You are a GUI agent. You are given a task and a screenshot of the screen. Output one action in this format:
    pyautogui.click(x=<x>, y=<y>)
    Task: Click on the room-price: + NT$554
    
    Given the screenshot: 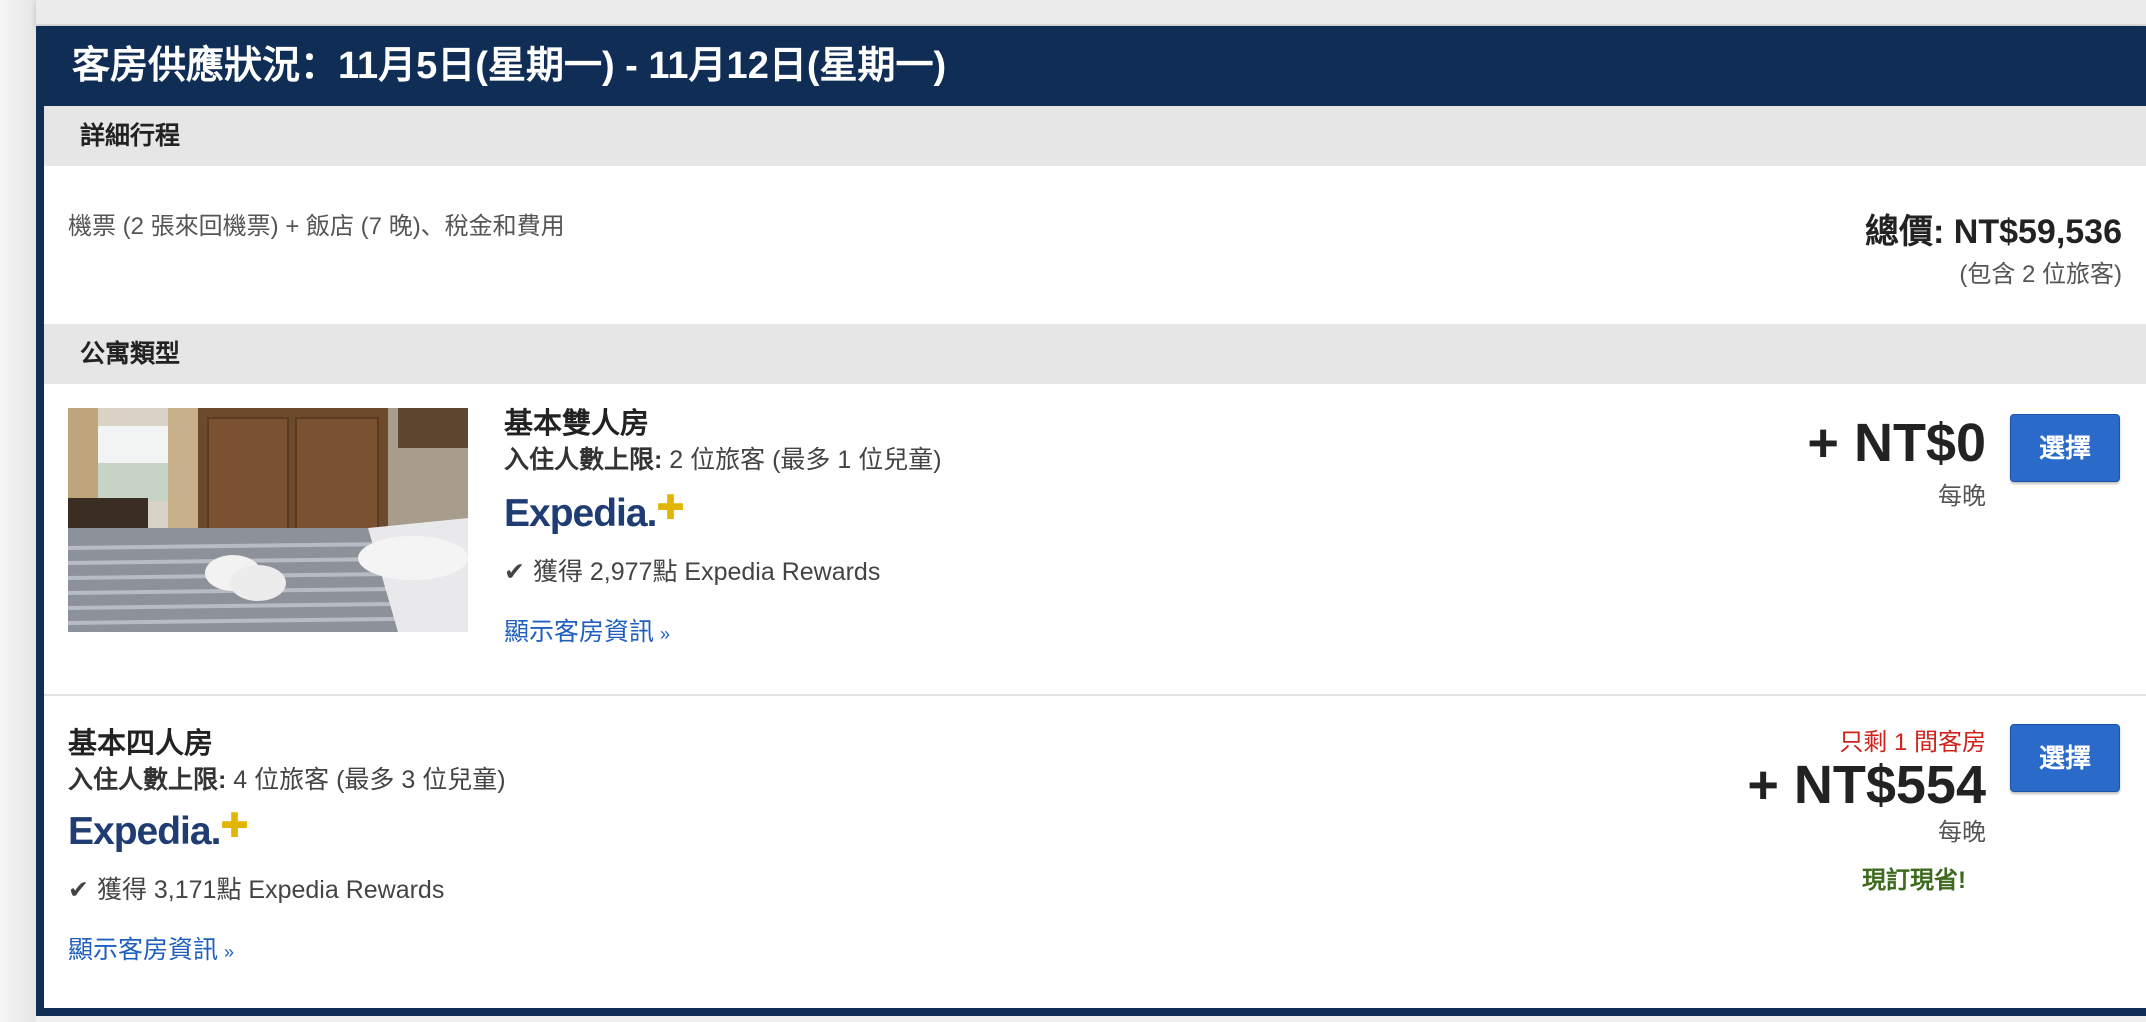 What is the action you would take?
    pyautogui.click(x=1866, y=785)
    